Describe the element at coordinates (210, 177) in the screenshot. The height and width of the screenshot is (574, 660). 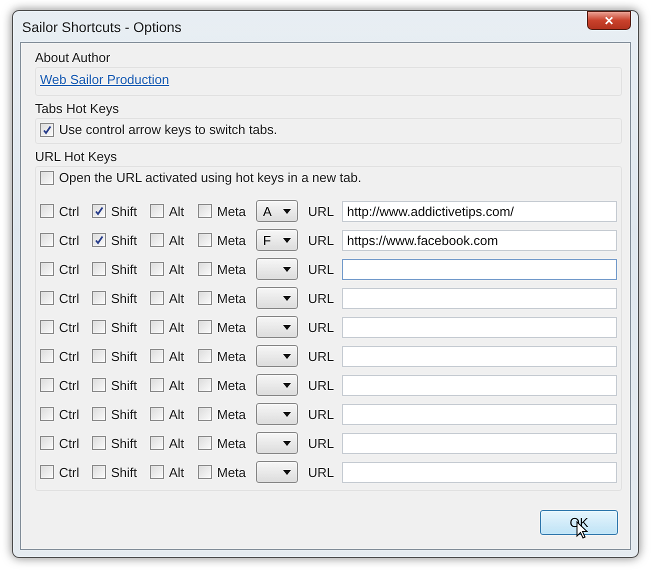
I see `checkbox-label: Open the URL activated using hot keys in a new tab.` at that location.